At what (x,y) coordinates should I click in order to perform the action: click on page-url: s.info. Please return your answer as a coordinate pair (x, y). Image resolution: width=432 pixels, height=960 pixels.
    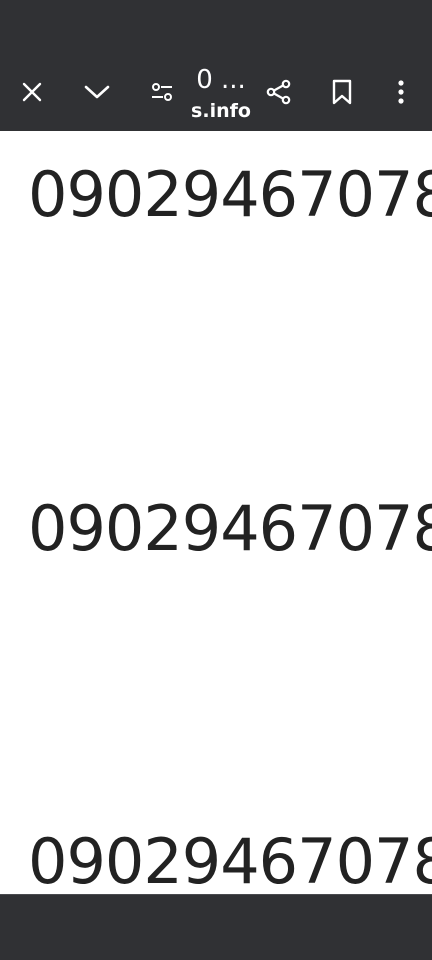
    Looking at the image, I should click on (221, 111).